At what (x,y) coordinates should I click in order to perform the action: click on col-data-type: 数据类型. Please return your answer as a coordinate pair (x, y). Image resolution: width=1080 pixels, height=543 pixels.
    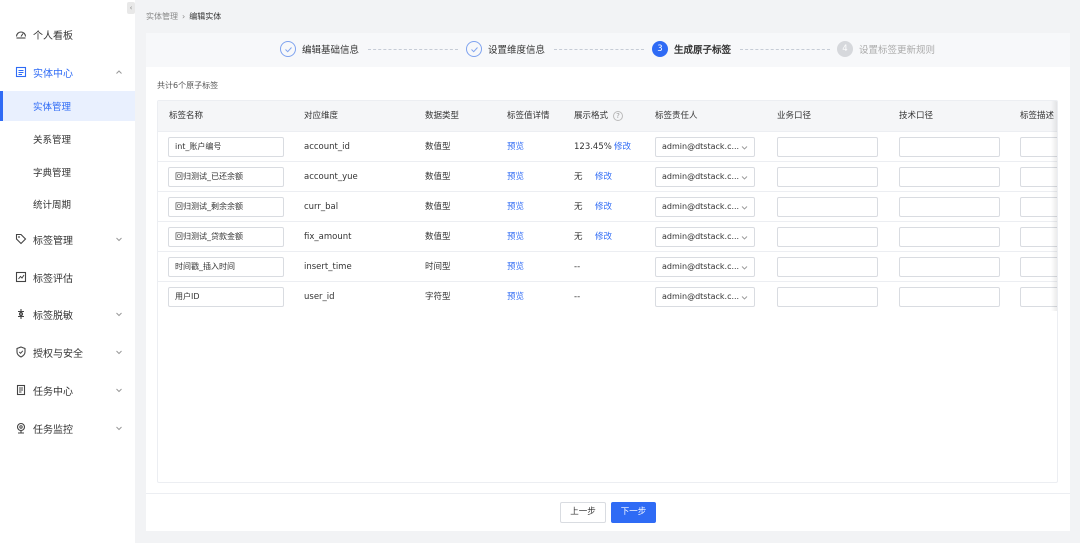
    Looking at the image, I should click on (442, 116).